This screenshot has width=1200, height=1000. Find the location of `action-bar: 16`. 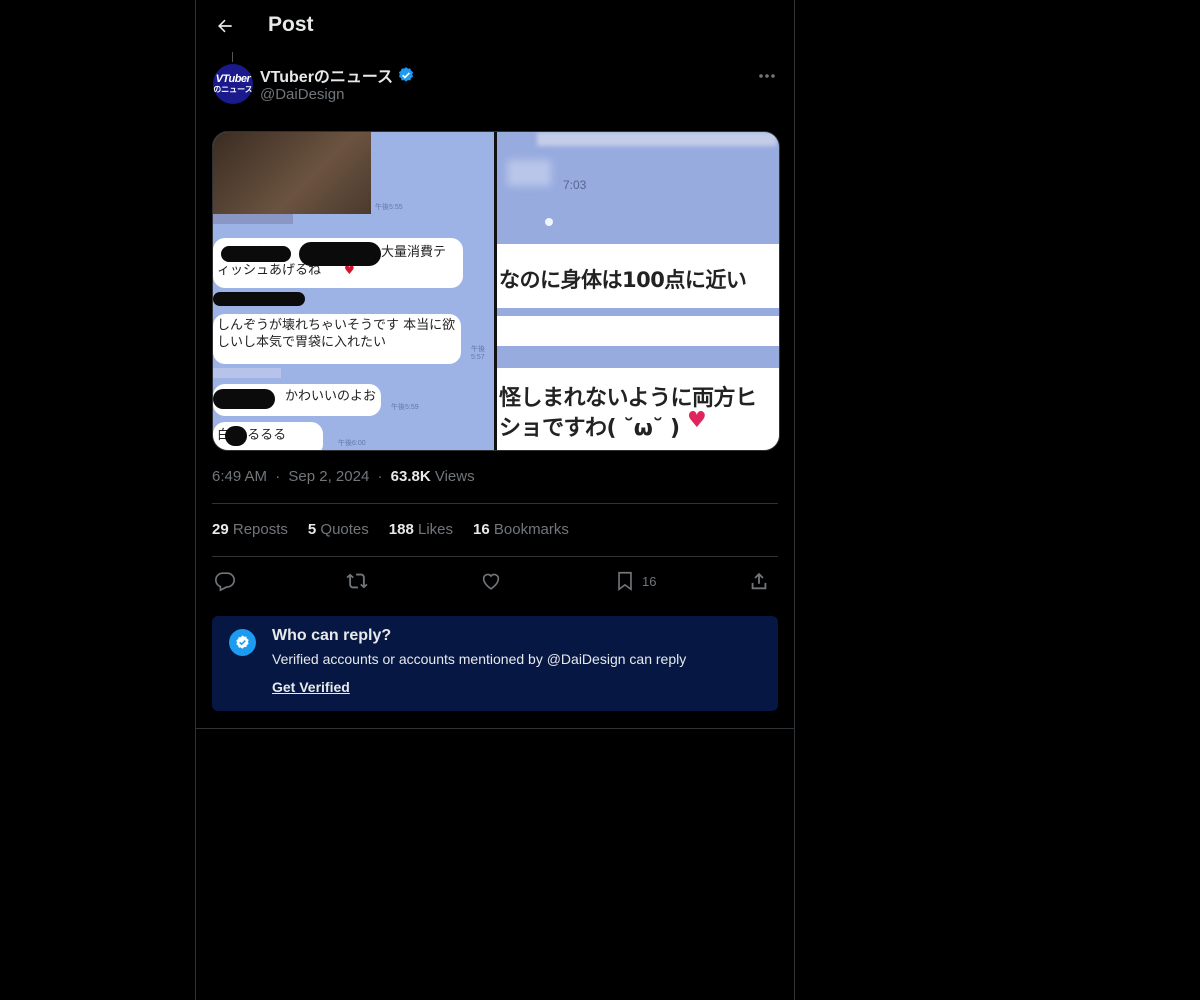

action-bar: 16 is located at coordinates (495, 581).